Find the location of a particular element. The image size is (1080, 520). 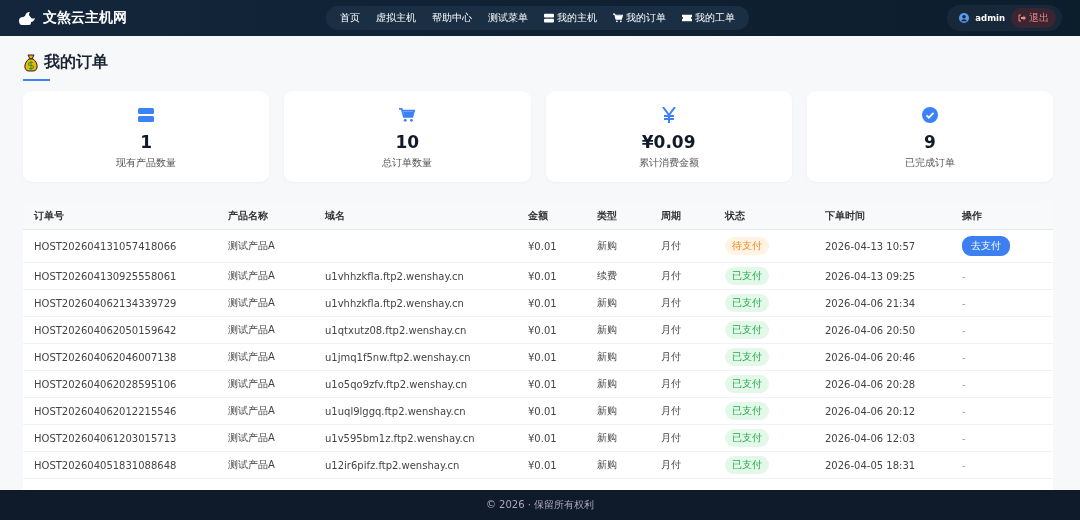

stat-value: ¥0.09 is located at coordinates (668, 142).